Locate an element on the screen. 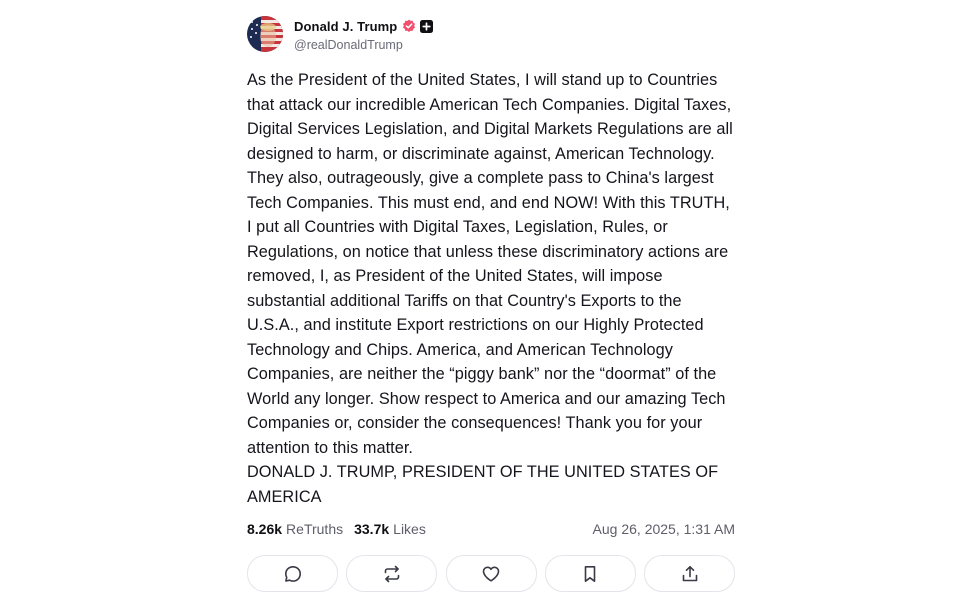  share-button is located at coordinates (689, 573).